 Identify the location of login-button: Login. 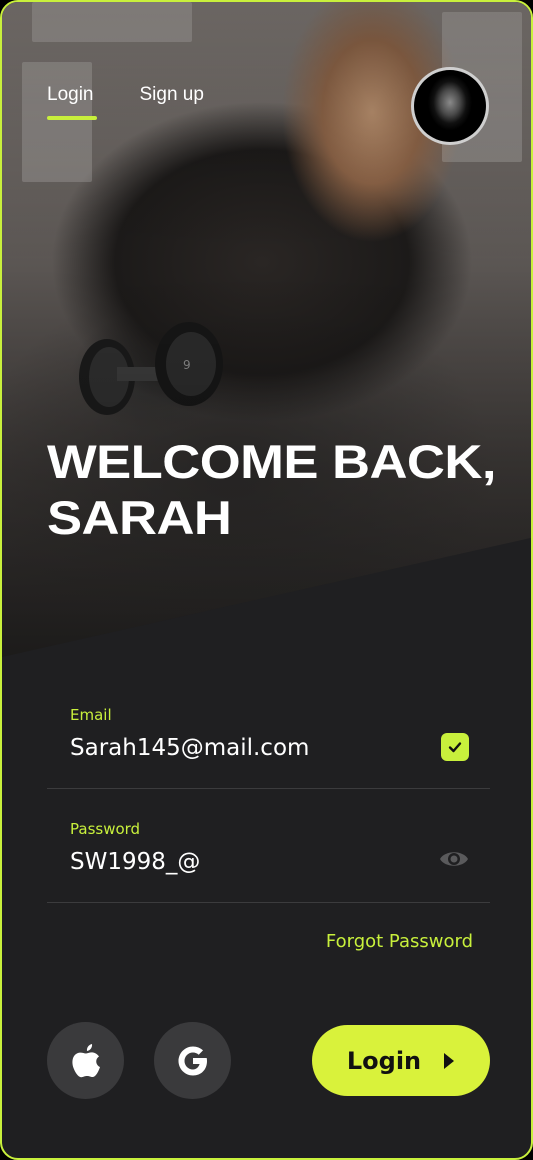
(401, 1060).